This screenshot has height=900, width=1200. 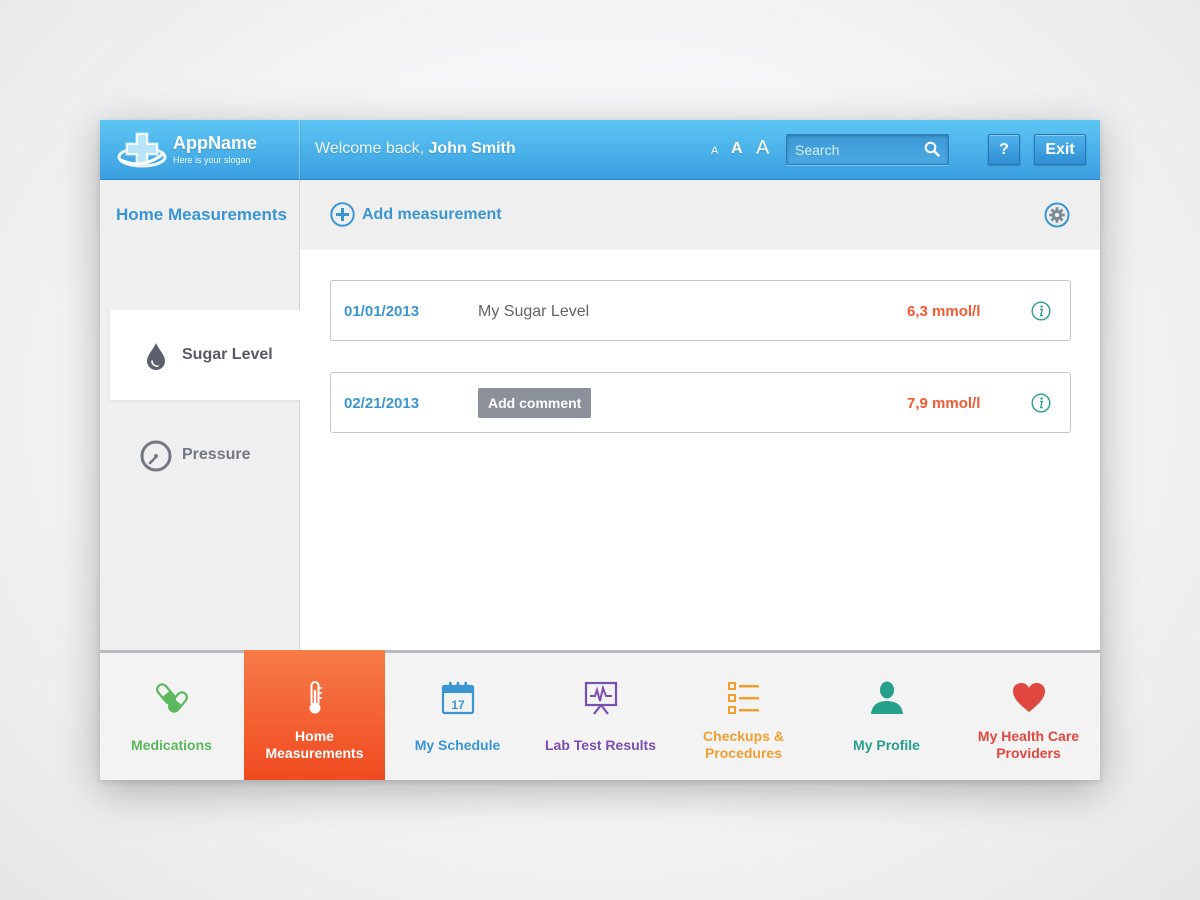 What do you see at coordinates (472, 148) in the screenshot?
I see `user-name: John Smith` at bounding box center [472, 148].